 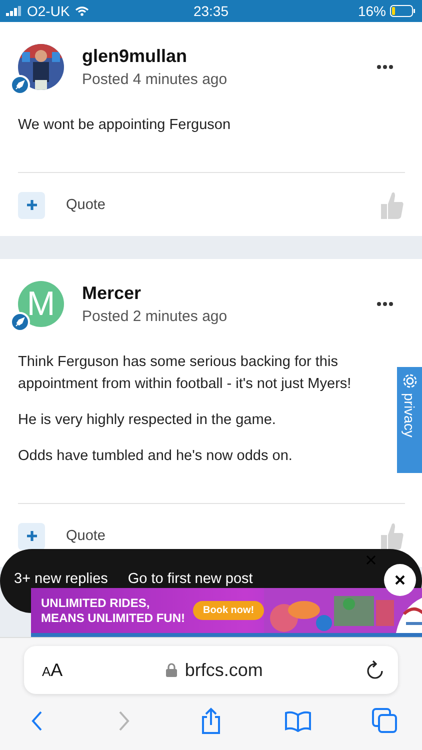 I want to click on clock-time: 23:35, so click(x=211, y=11).